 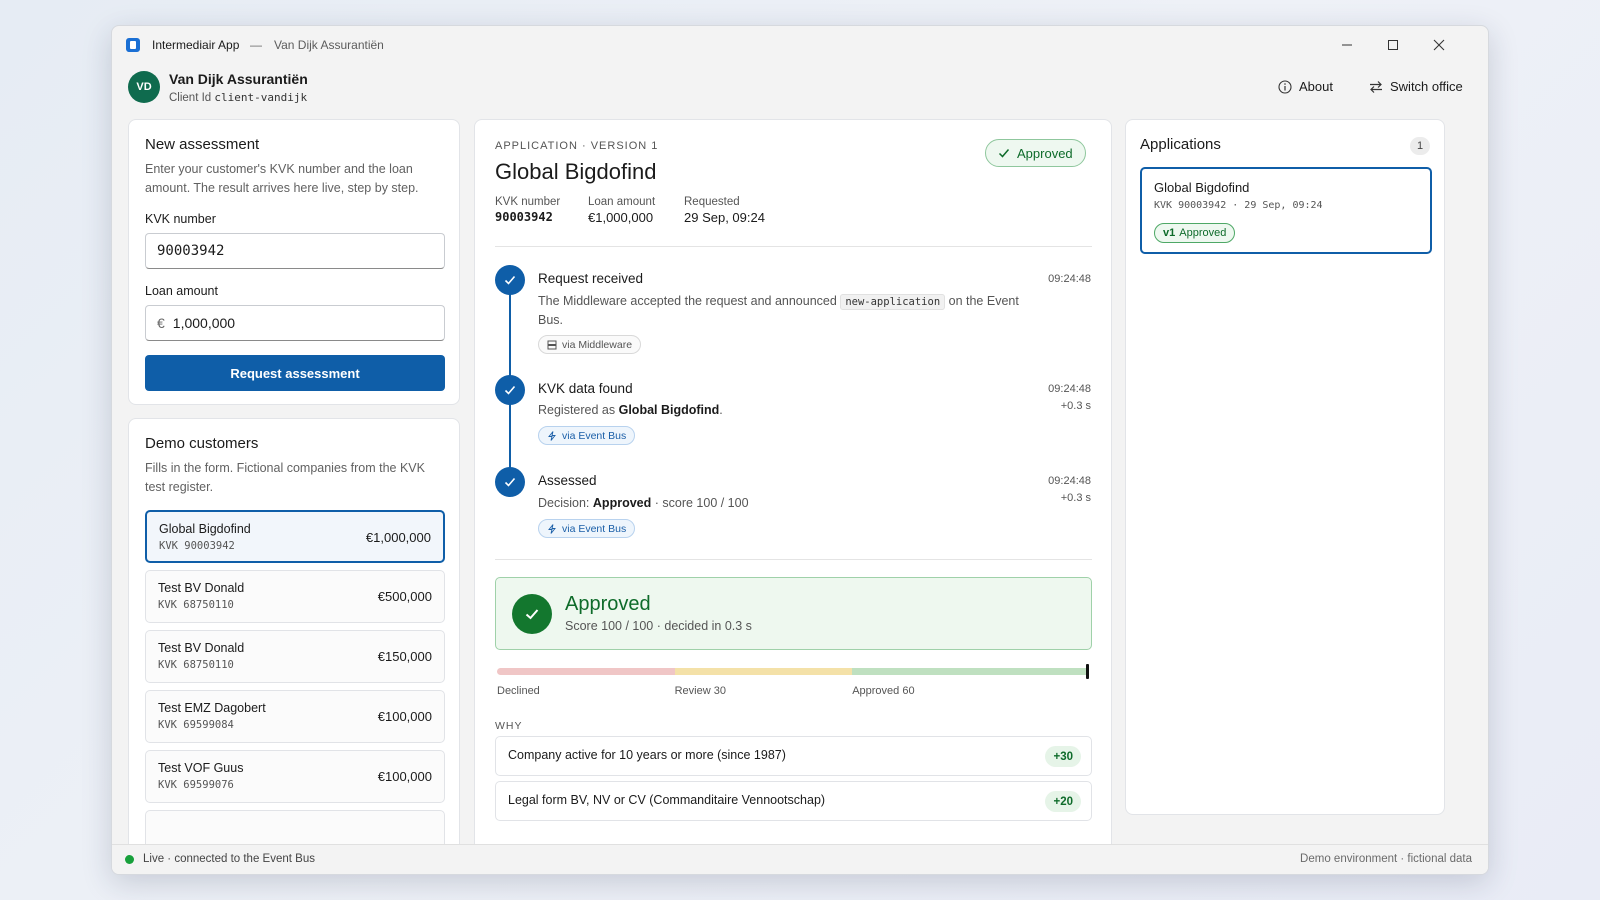 What do you see at coordinates (712, 202) in the screenshot?
I see `meta-requested-label: Requested` at bounding box center [712, 202].